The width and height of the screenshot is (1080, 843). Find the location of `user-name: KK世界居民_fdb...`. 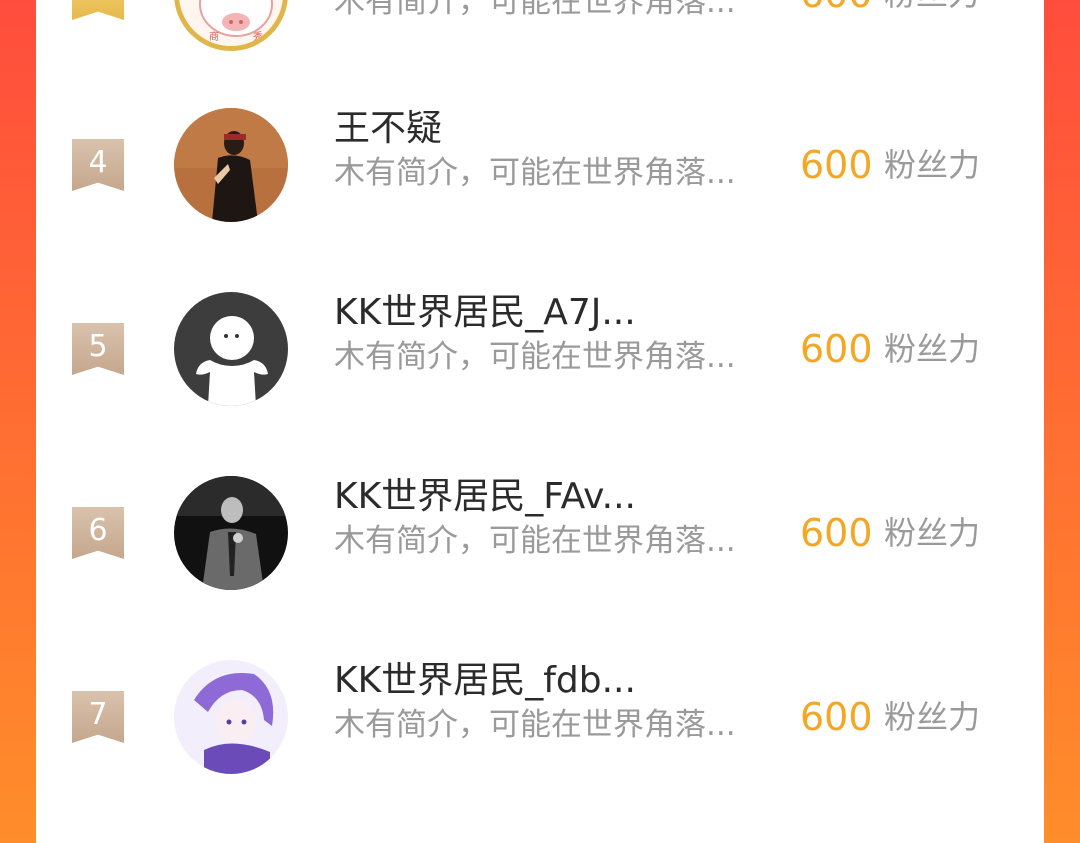

user-name: KK世界居民_fdb... is located at coordinates (554, 677).